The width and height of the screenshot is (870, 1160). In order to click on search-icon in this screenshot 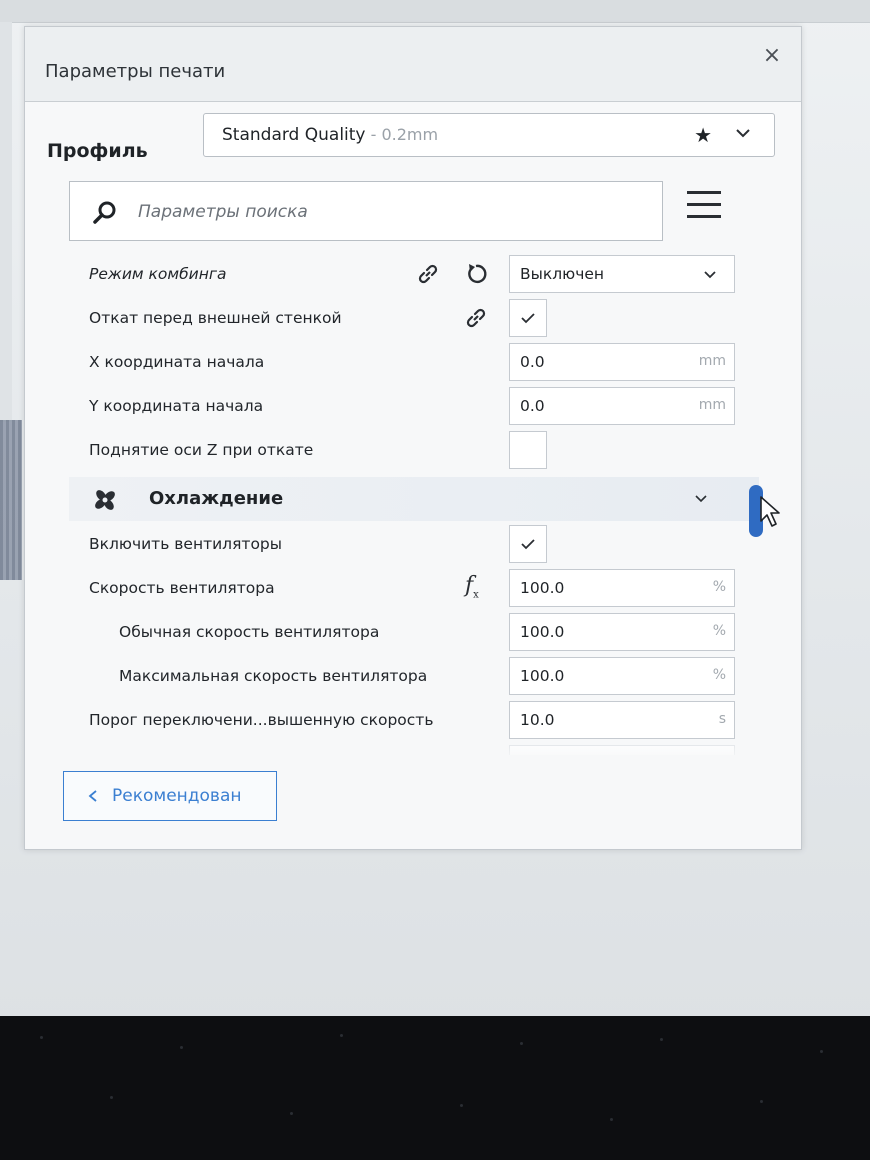, I will do `click(104, 212)`.